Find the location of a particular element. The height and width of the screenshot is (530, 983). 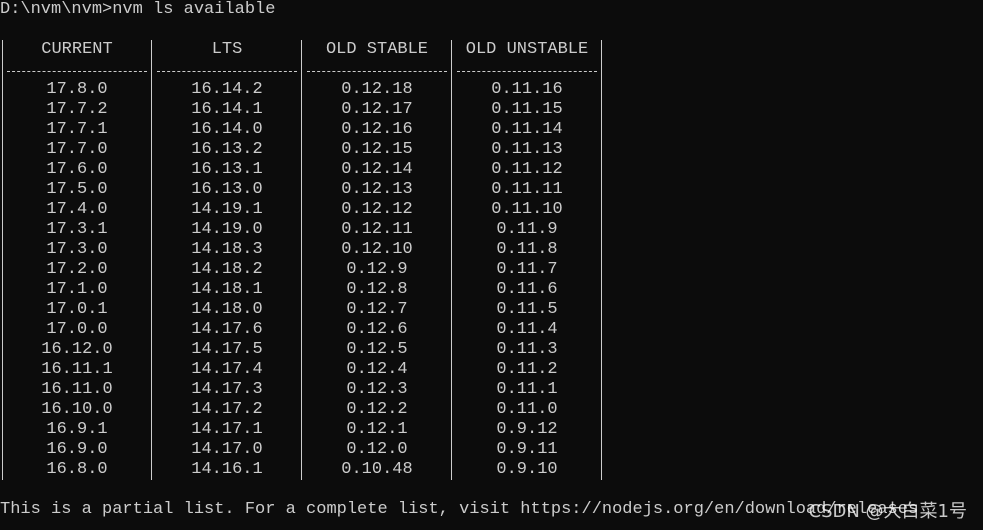

version-cell: 0.10.48 is located at coordinates (377, 469).